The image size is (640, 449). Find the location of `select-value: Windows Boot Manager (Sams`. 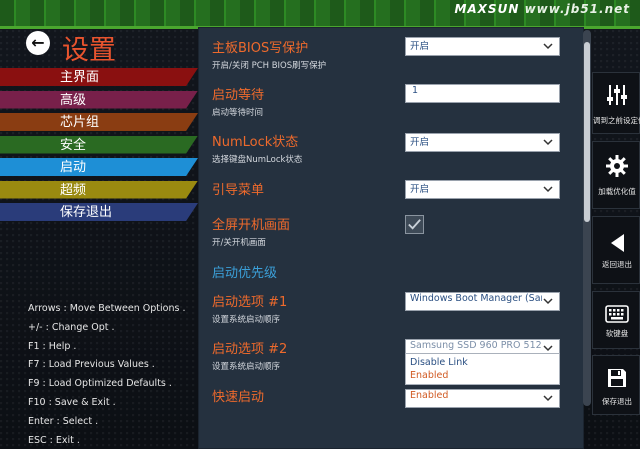

select-value: Windows Boot Manager (Sams is located at coordinates (476, 298).